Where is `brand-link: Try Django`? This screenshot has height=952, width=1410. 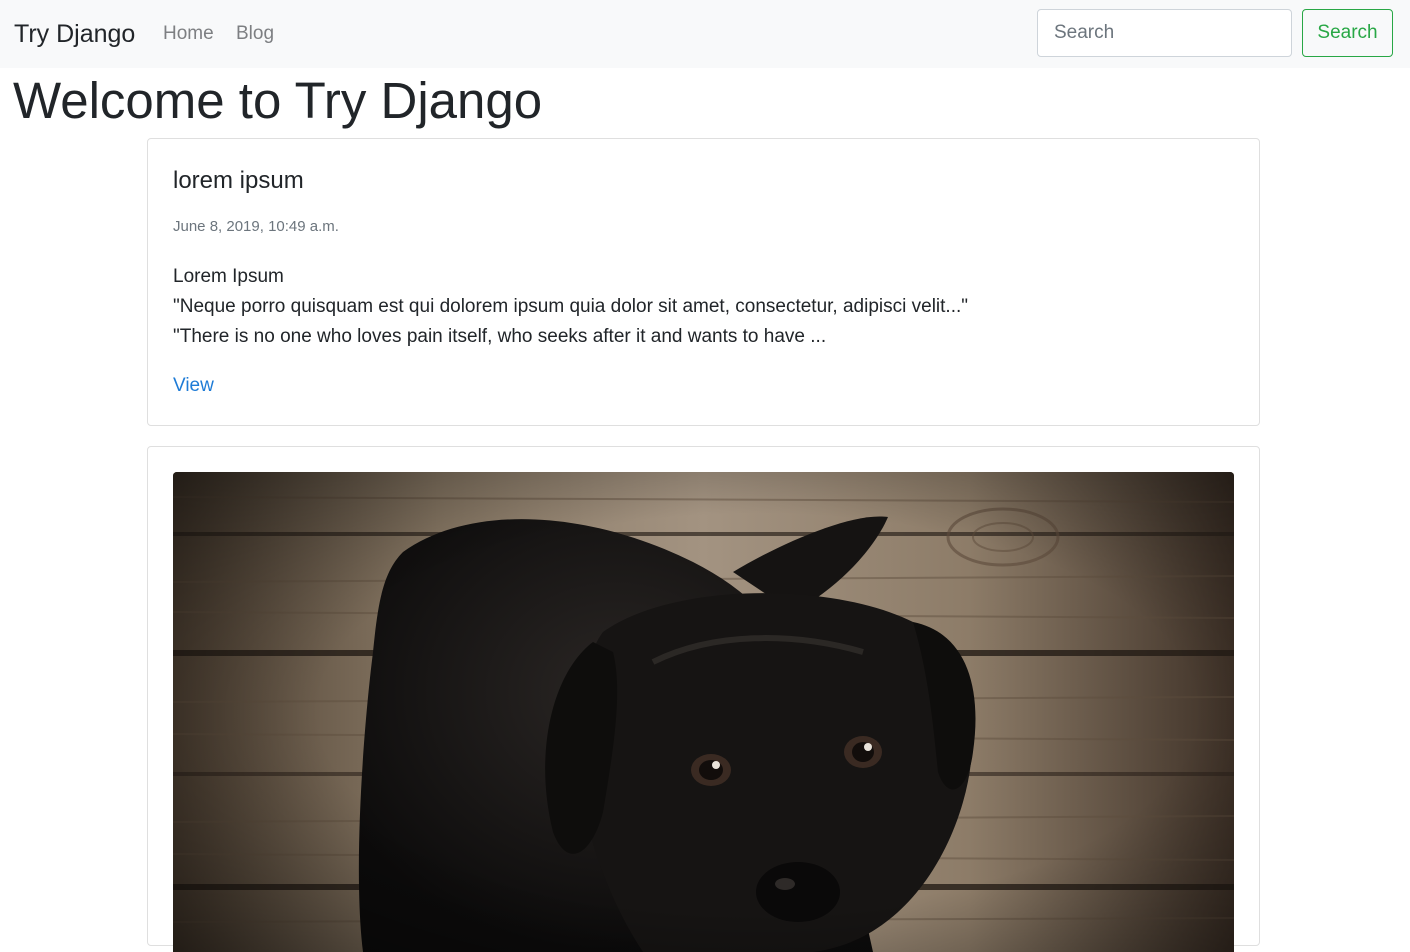
brand-link: Try Django is located at coordinates (74, 34).